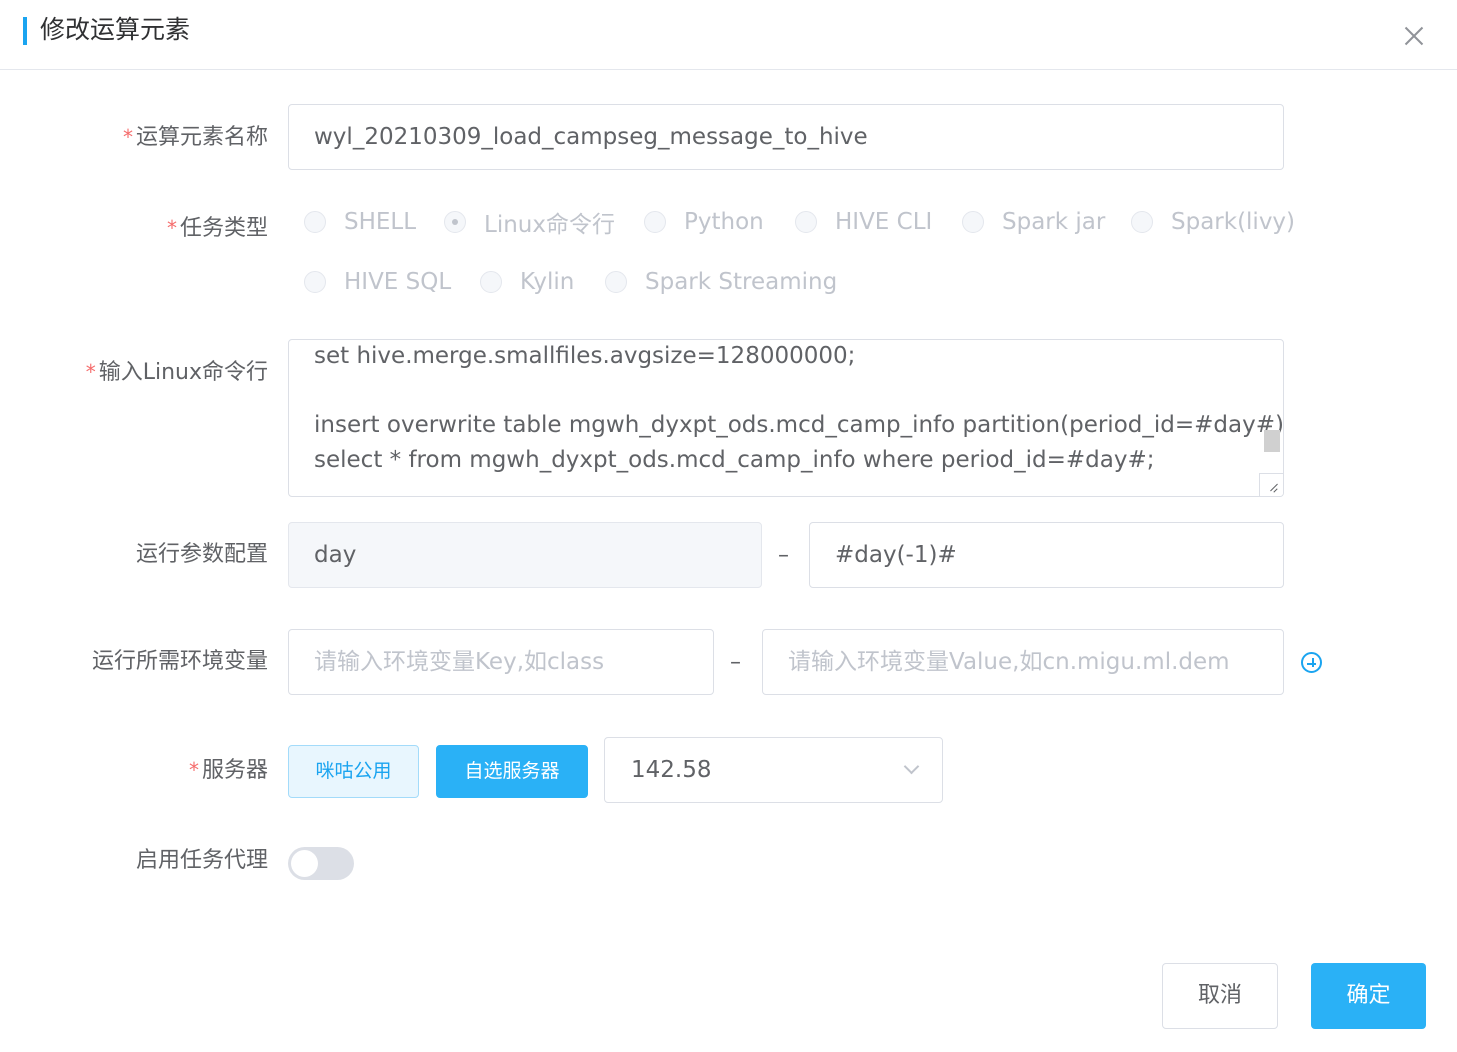 The image size is (1457, 1052). What do you see at coordinates (525, 555) in the screenshot?
I see `run-param-key-input: day` at bounding box center [525, 555].